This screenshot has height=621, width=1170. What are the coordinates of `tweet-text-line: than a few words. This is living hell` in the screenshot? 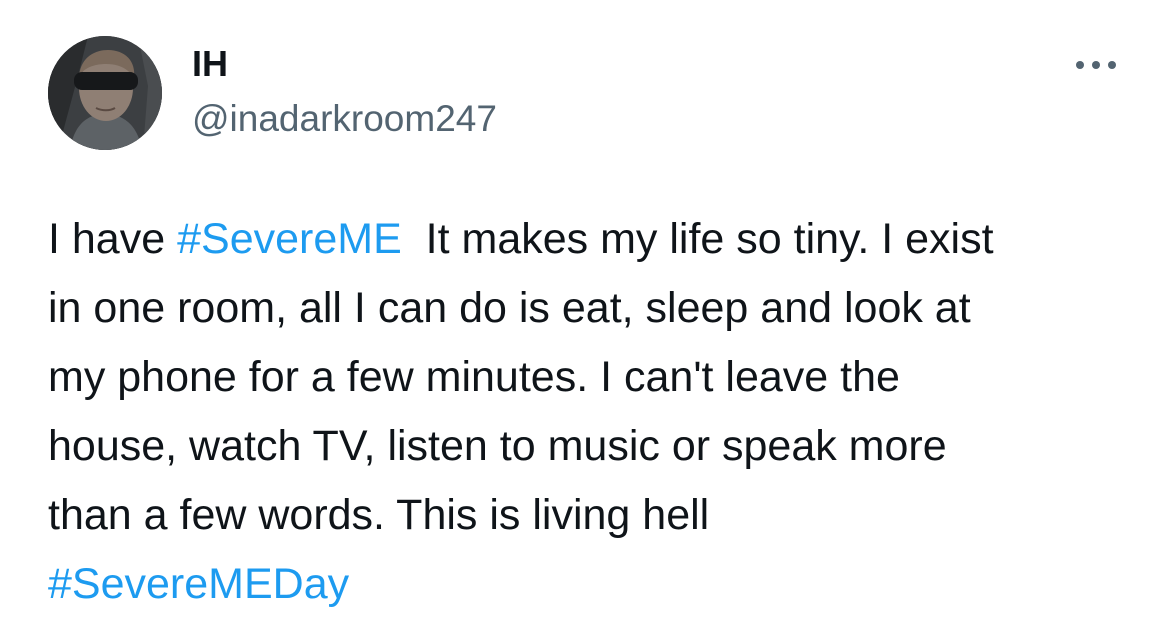 It's located at (379, 515).